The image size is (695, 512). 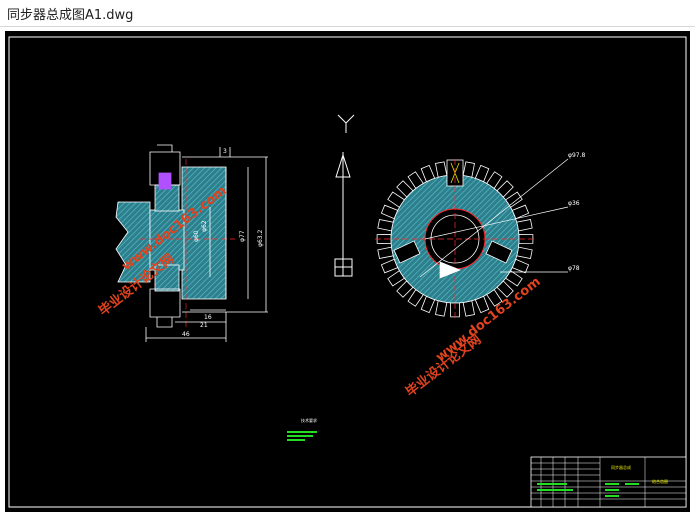 What do you see at coordinates (186, 334) in the screenshot?
I see `dim-label: 46` at bounding box center [186, 334].